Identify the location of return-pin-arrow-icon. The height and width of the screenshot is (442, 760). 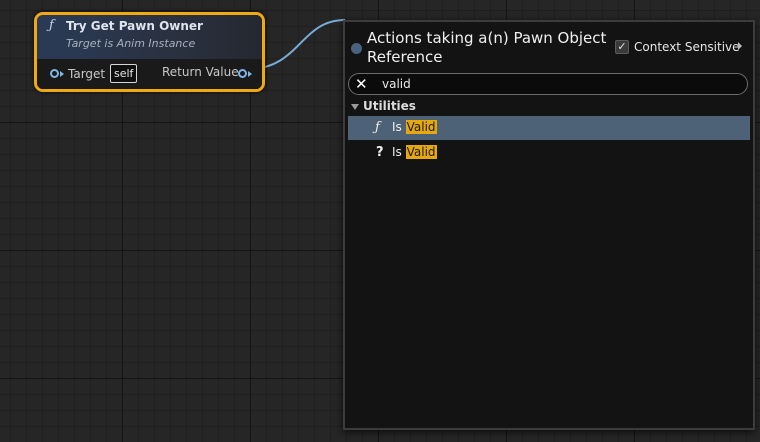
(250, 74).